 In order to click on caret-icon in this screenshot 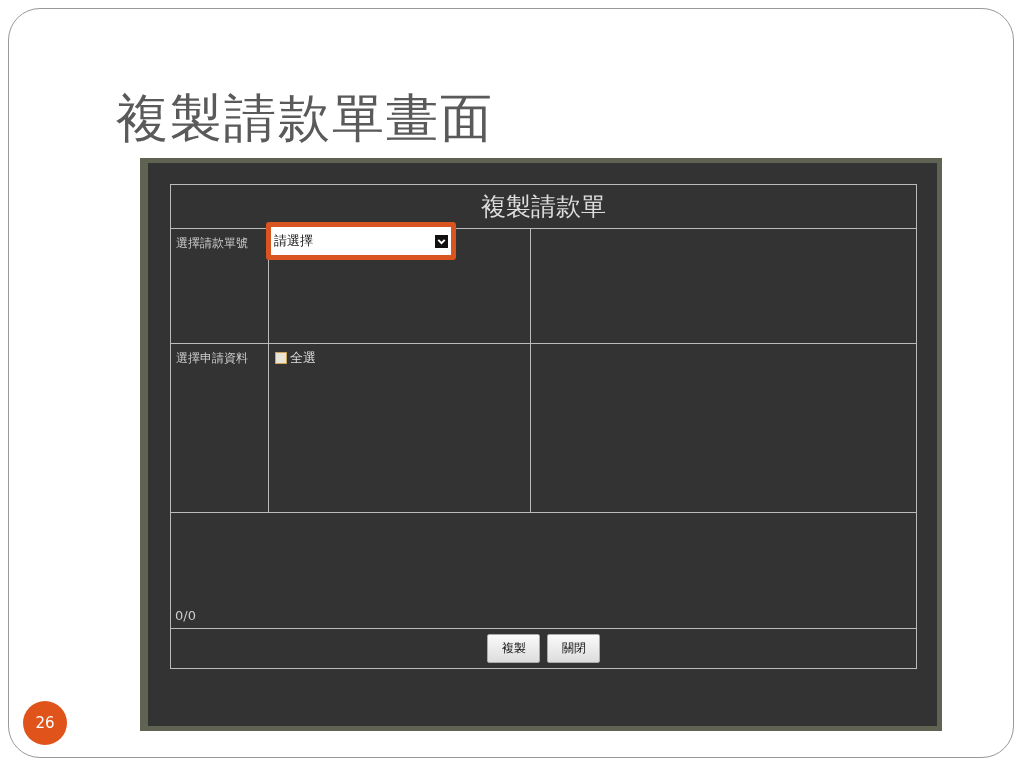, I will do `click(441, 241)`.